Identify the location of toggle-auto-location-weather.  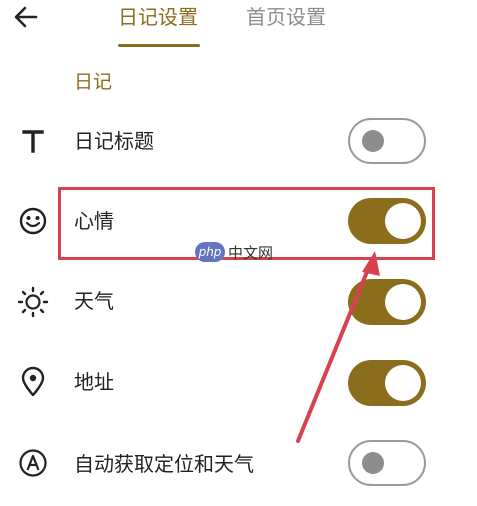
(387, 463).